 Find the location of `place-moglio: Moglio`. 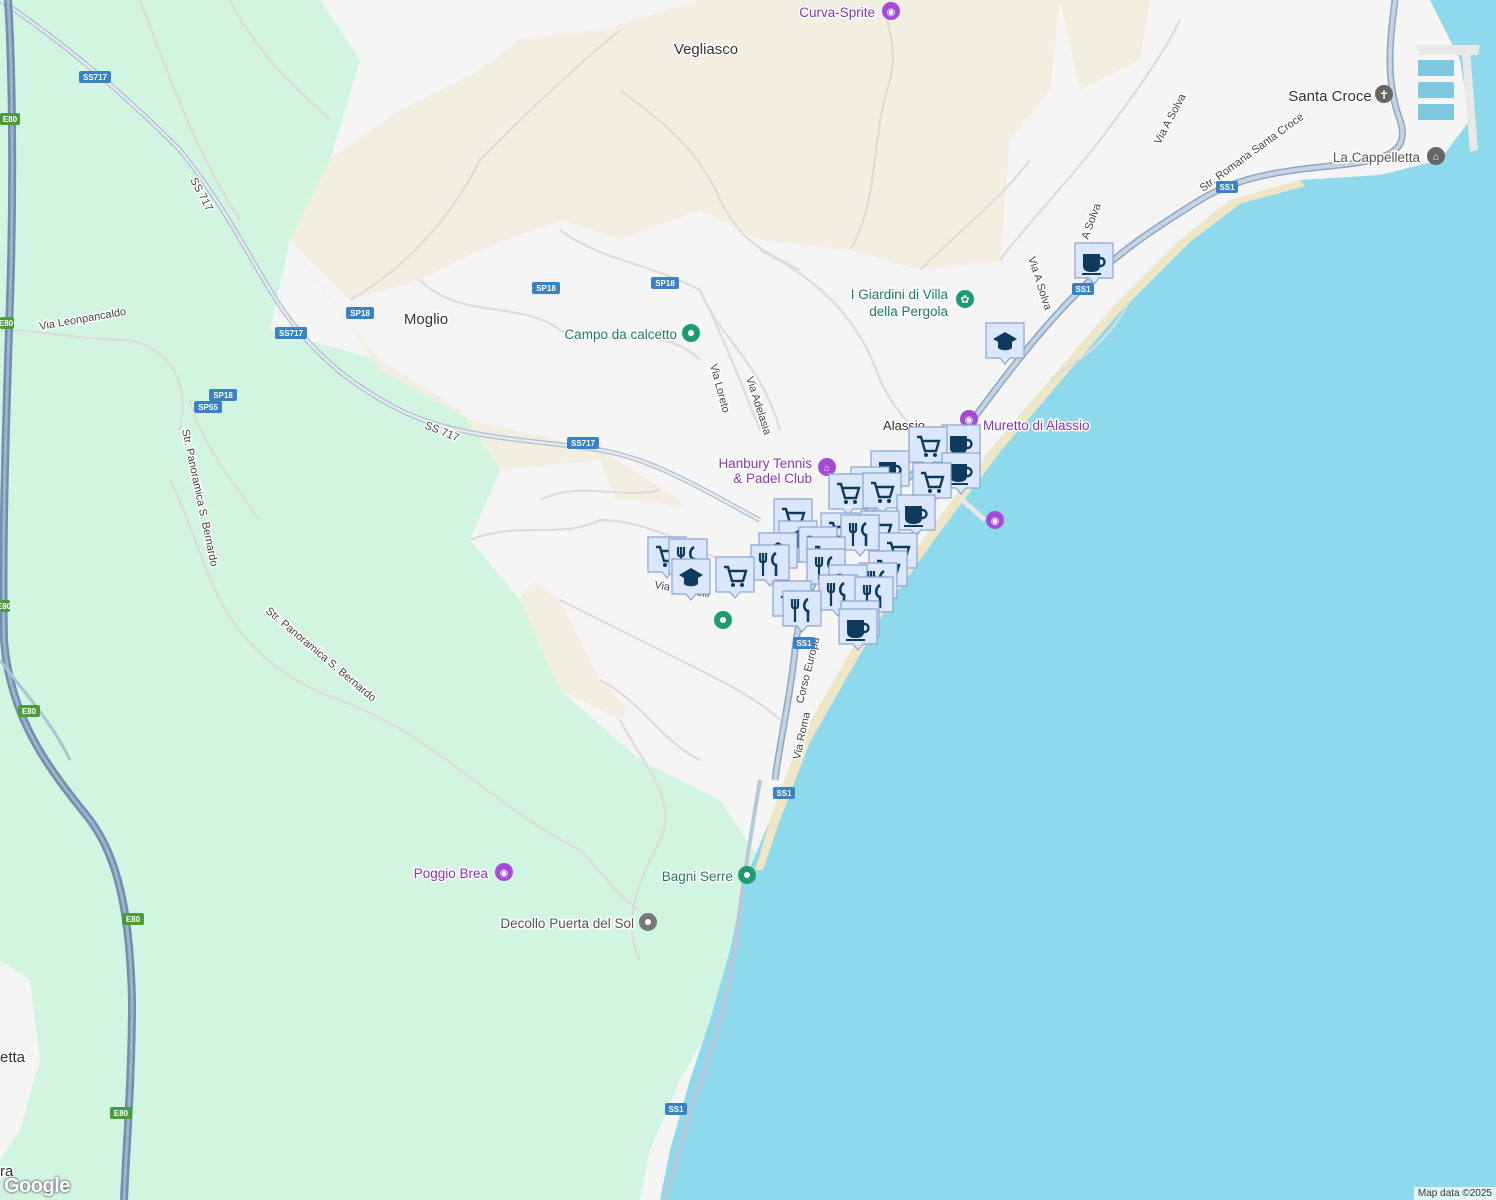

place-moglio: Moglio is located at coordinates (426, 319).